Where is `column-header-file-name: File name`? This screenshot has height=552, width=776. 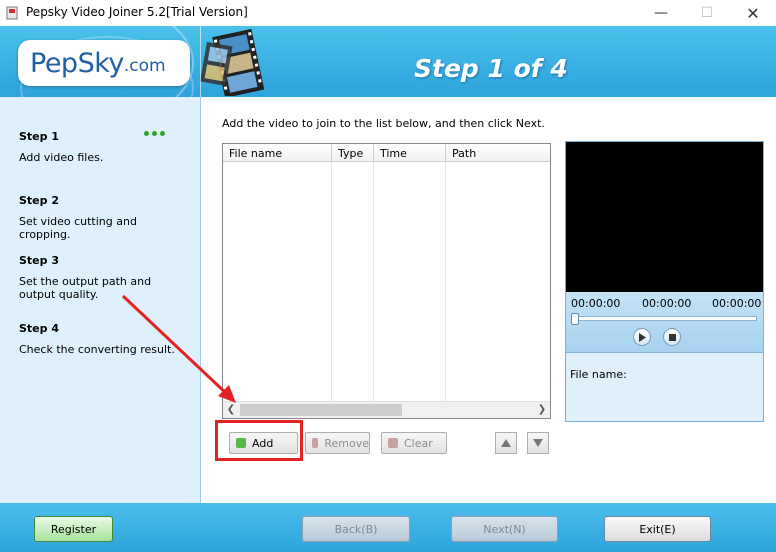 column-header-file-name: File name is located at coordinates (277, 153).